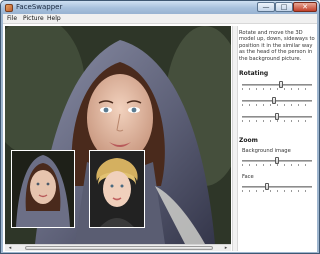  I want to click on app-icon, so click(9, 8).